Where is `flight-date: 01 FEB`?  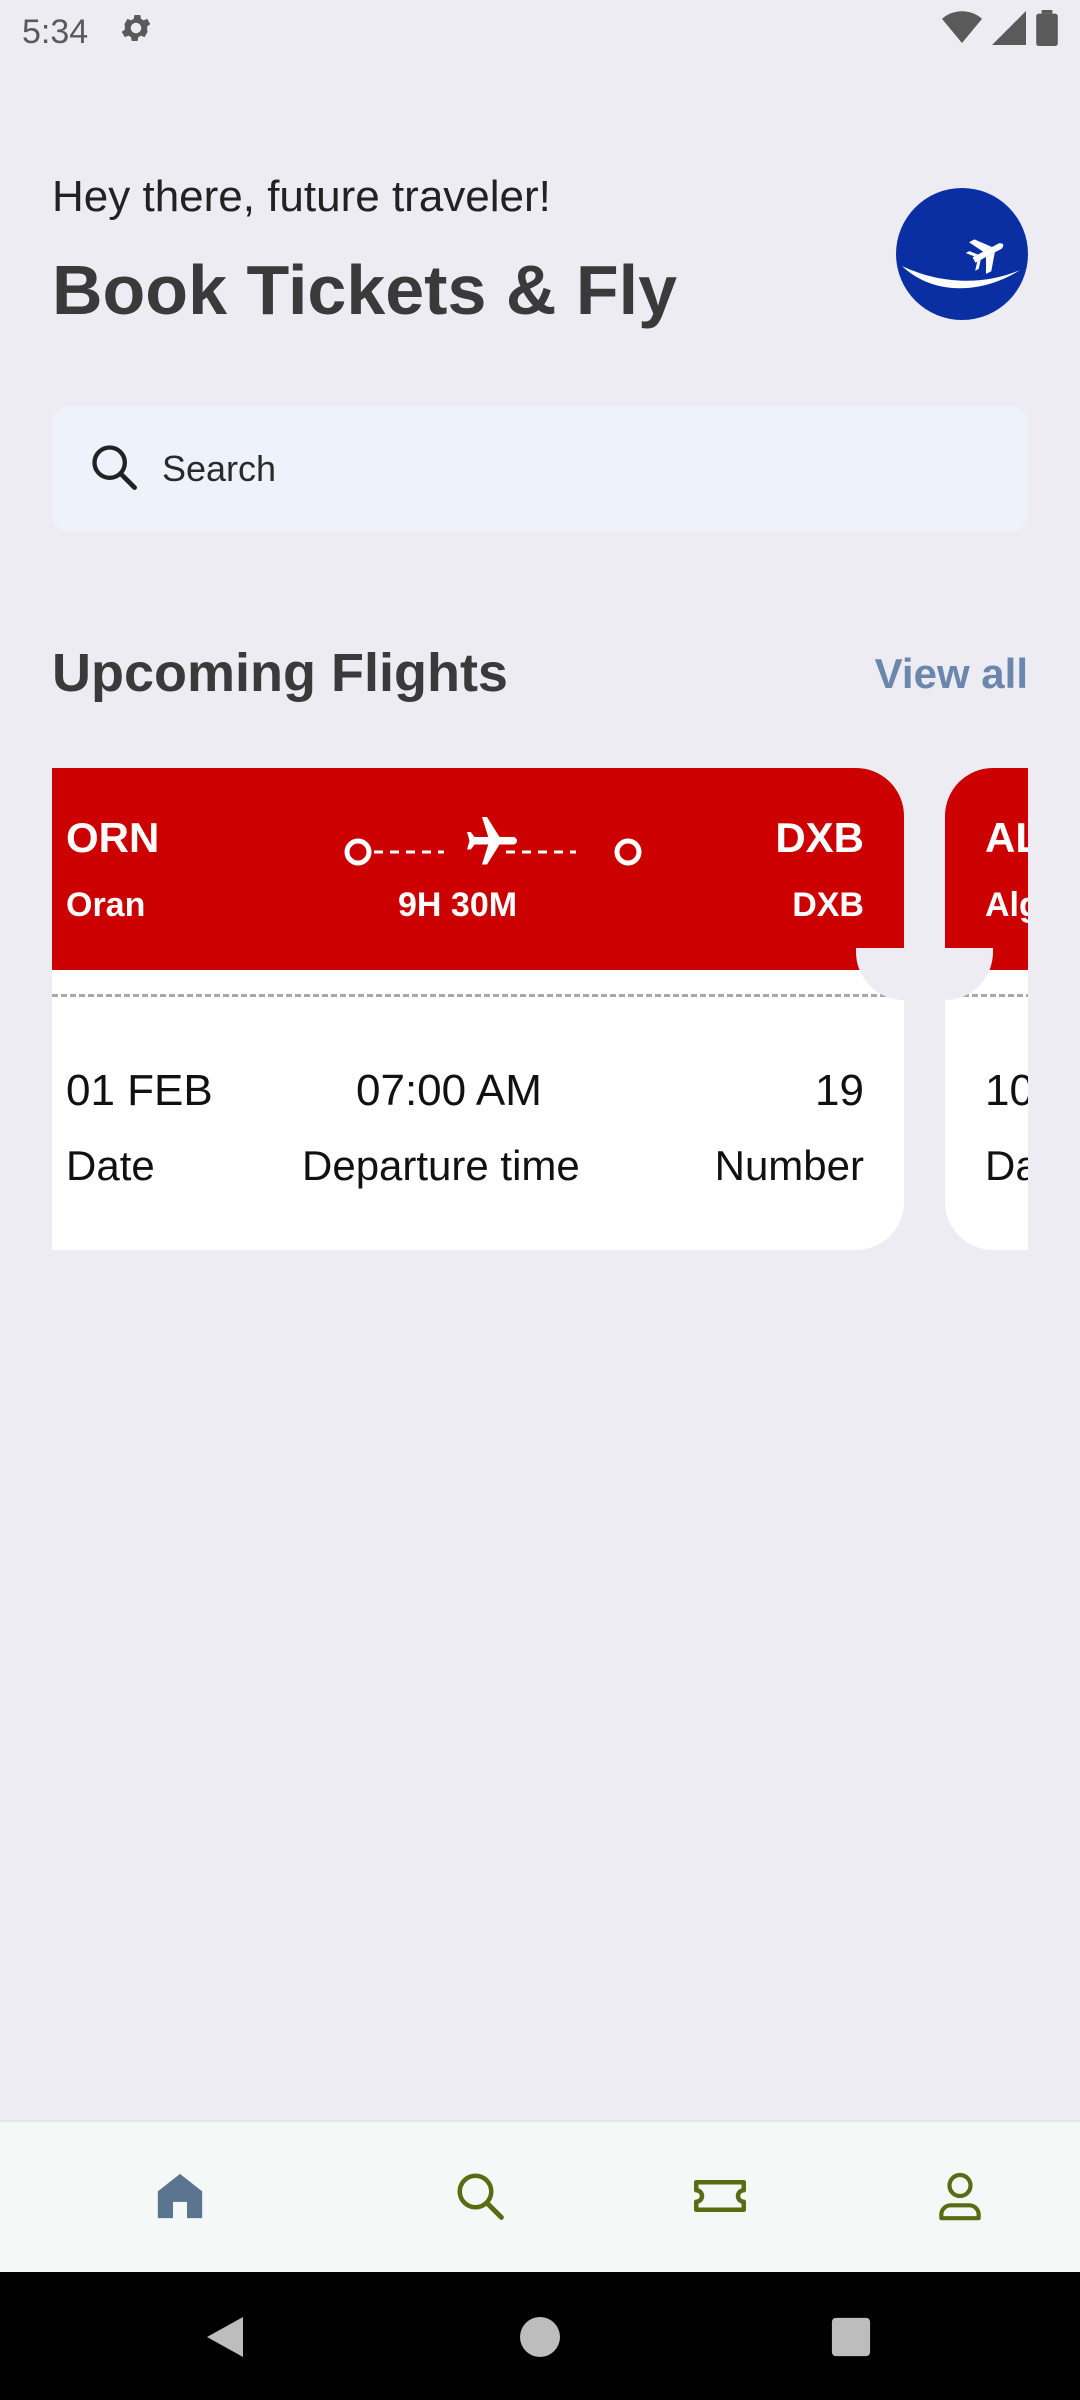 flight-date: 01 FEB is located at coordinates (139, 1090).